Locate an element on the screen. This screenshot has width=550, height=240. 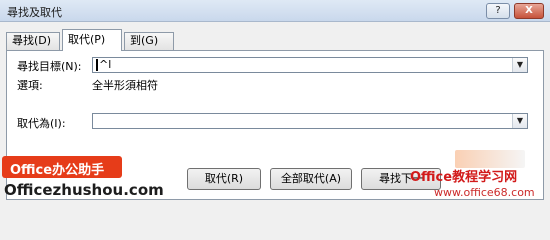
watermark-badge: Office办公助手 is located at coordinates (62, 167).